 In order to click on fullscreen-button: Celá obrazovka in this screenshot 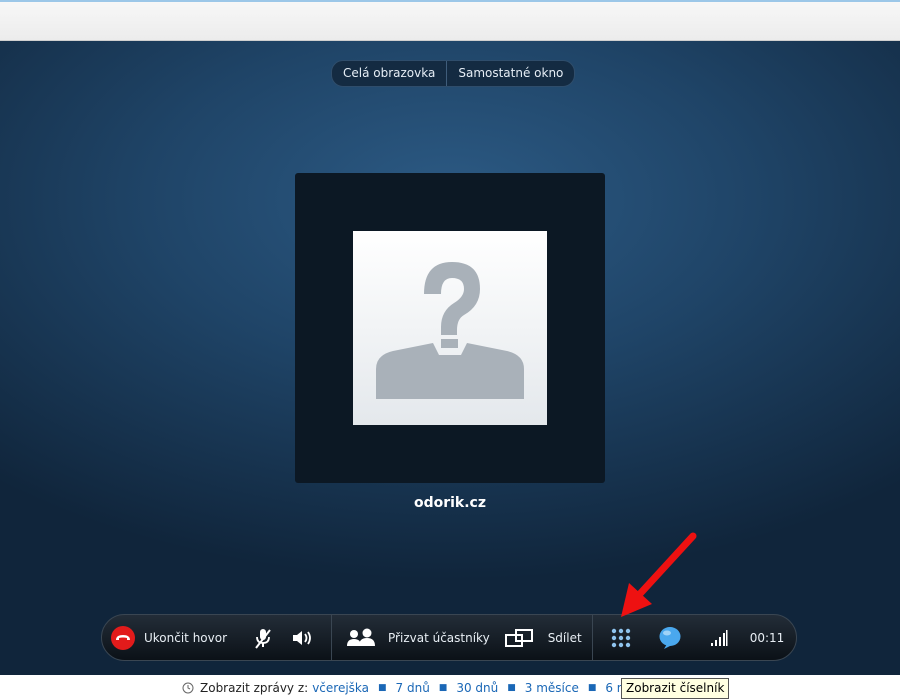, I will do `click(389, 73)`.